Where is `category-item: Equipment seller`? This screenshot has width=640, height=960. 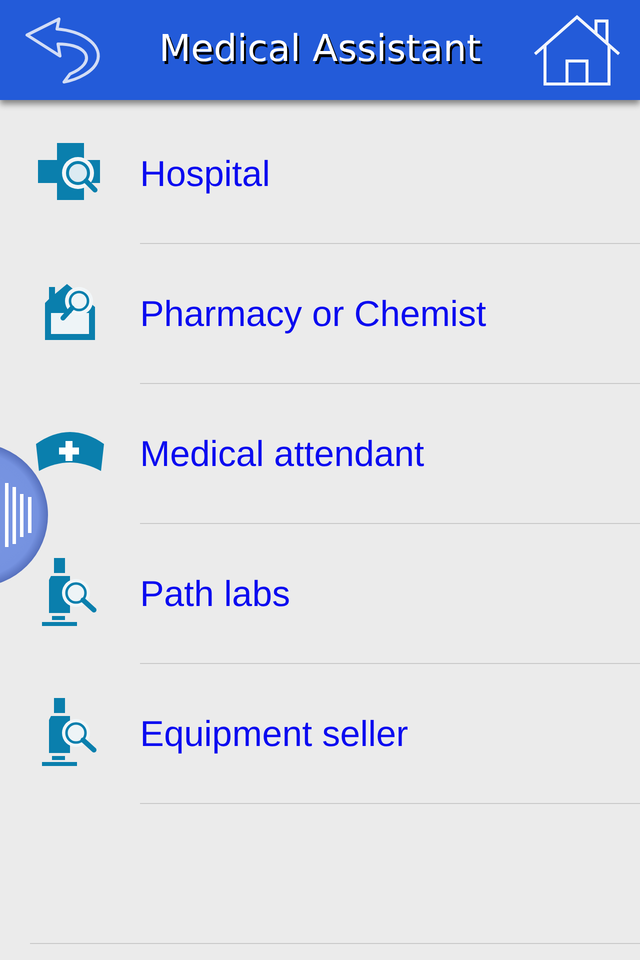 category-item: Equipment seller is located at coordinates (274, 733).